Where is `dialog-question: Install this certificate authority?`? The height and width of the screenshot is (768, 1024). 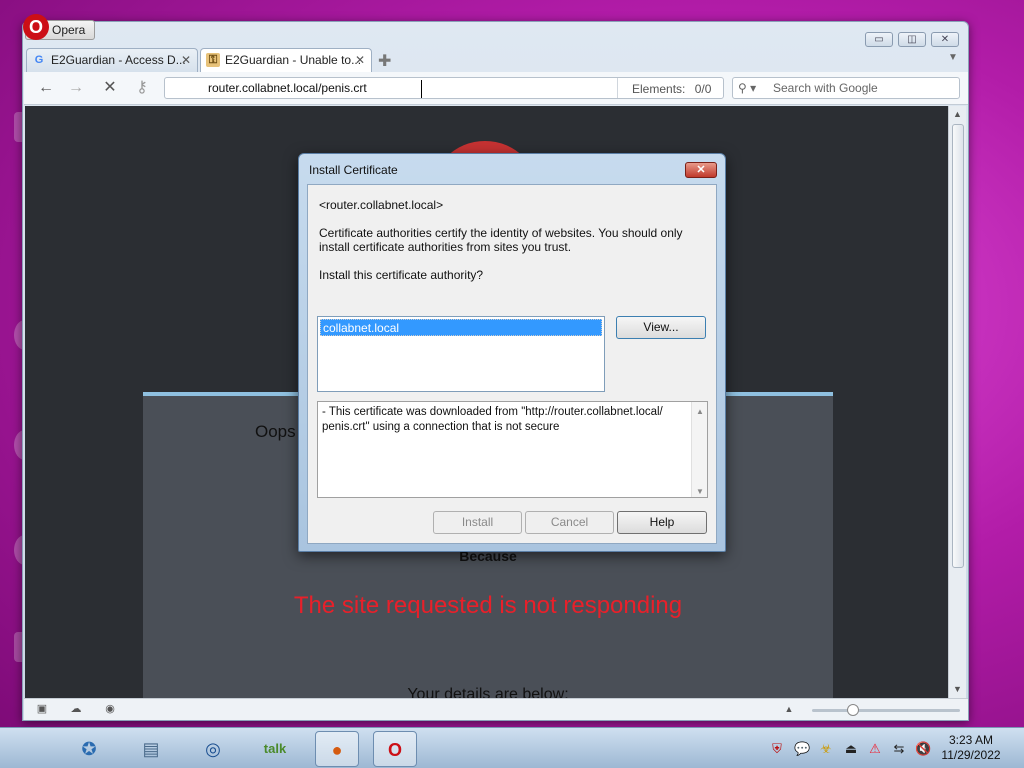 dialog-question: Install this certificate authority? is located at coordinates (401, 275).